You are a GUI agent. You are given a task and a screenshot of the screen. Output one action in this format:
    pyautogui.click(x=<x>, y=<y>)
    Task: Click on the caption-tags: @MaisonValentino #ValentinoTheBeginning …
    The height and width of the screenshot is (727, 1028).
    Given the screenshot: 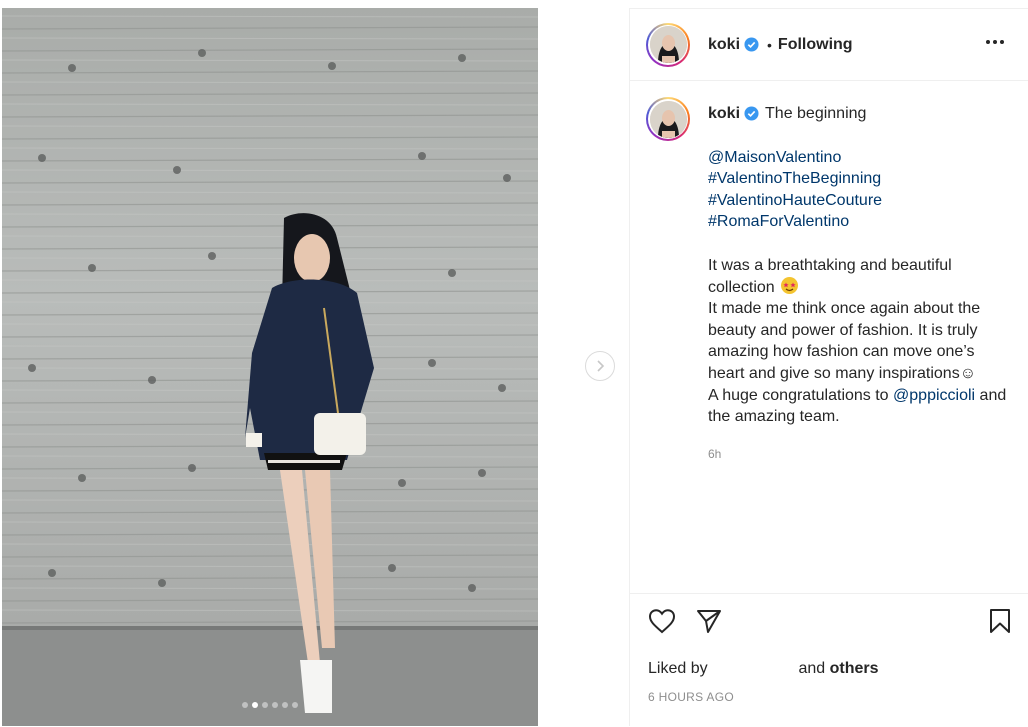 What is the action you would take?
    pyautogui.click(x=858, y=190)
    